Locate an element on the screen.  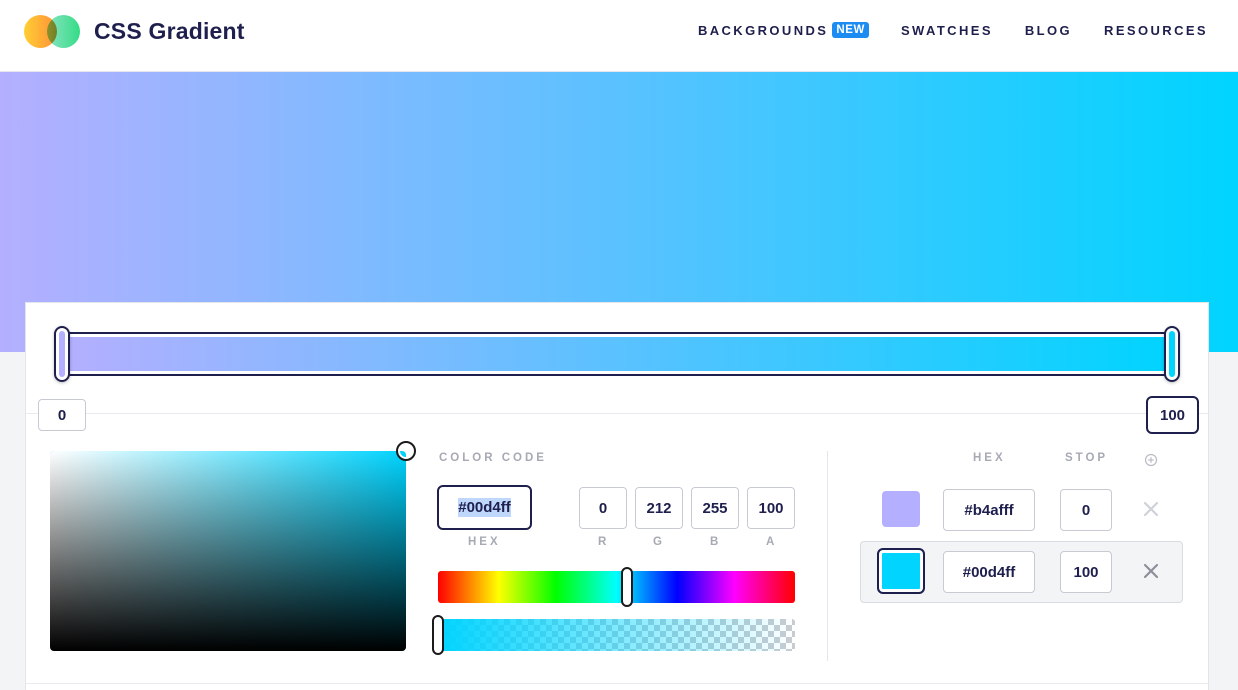
stop-hex-input-active: #00d4ff is located at coordinates (989, 572).